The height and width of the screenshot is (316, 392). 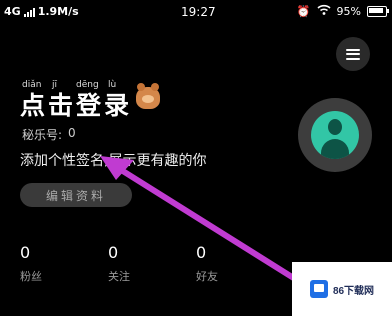 What do you see at coordinates (324, 11) in the screenshot?
I see `wifi-icon` at bounding box center [324, 11].